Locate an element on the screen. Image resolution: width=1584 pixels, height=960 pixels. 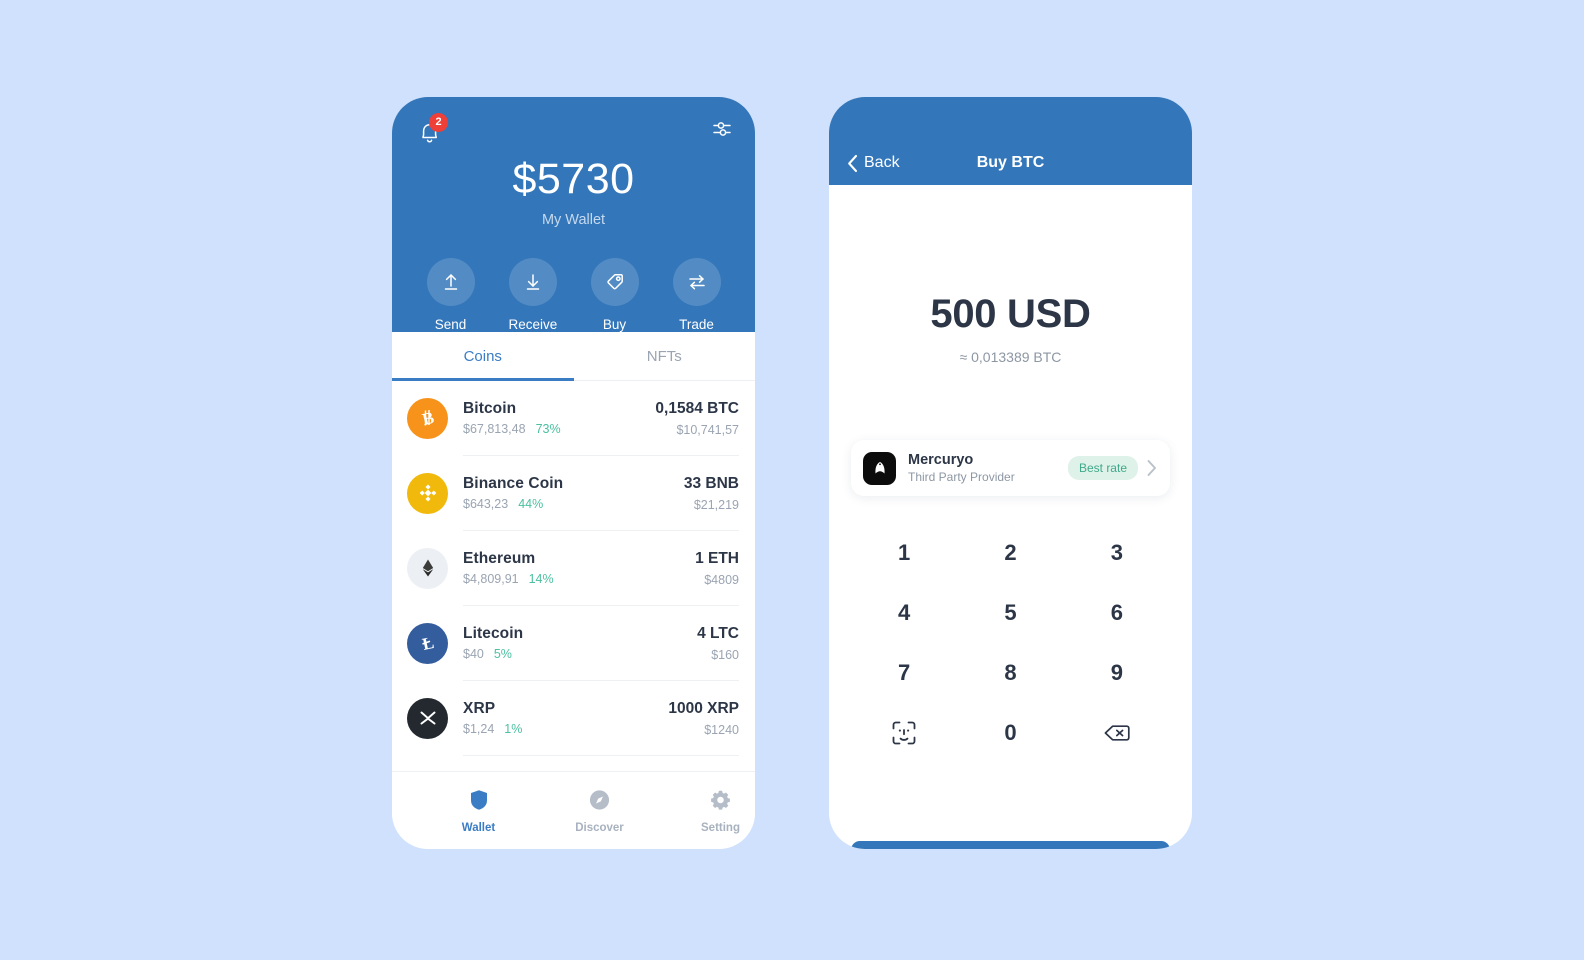
ethereum-icon is located at coordinates (427, 568).